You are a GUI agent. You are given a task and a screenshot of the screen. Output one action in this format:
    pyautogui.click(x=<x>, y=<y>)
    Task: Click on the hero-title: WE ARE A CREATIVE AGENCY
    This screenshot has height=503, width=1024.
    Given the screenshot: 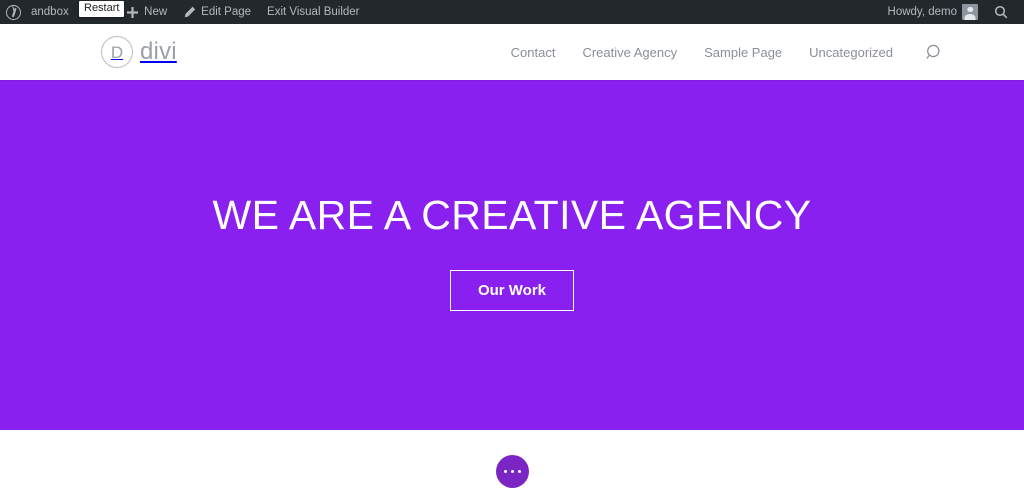 What is the action you would take?
    pyautogui.click(x=512, y=215)
    